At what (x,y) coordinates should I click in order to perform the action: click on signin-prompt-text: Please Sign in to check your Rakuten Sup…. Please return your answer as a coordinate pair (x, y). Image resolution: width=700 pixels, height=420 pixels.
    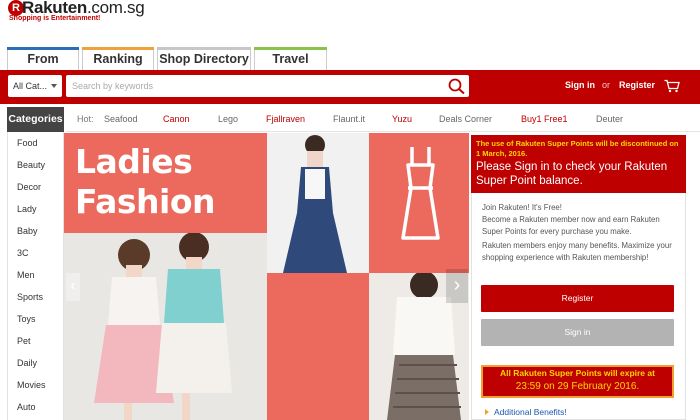
    Looking at the image, I should click on (572, 174).